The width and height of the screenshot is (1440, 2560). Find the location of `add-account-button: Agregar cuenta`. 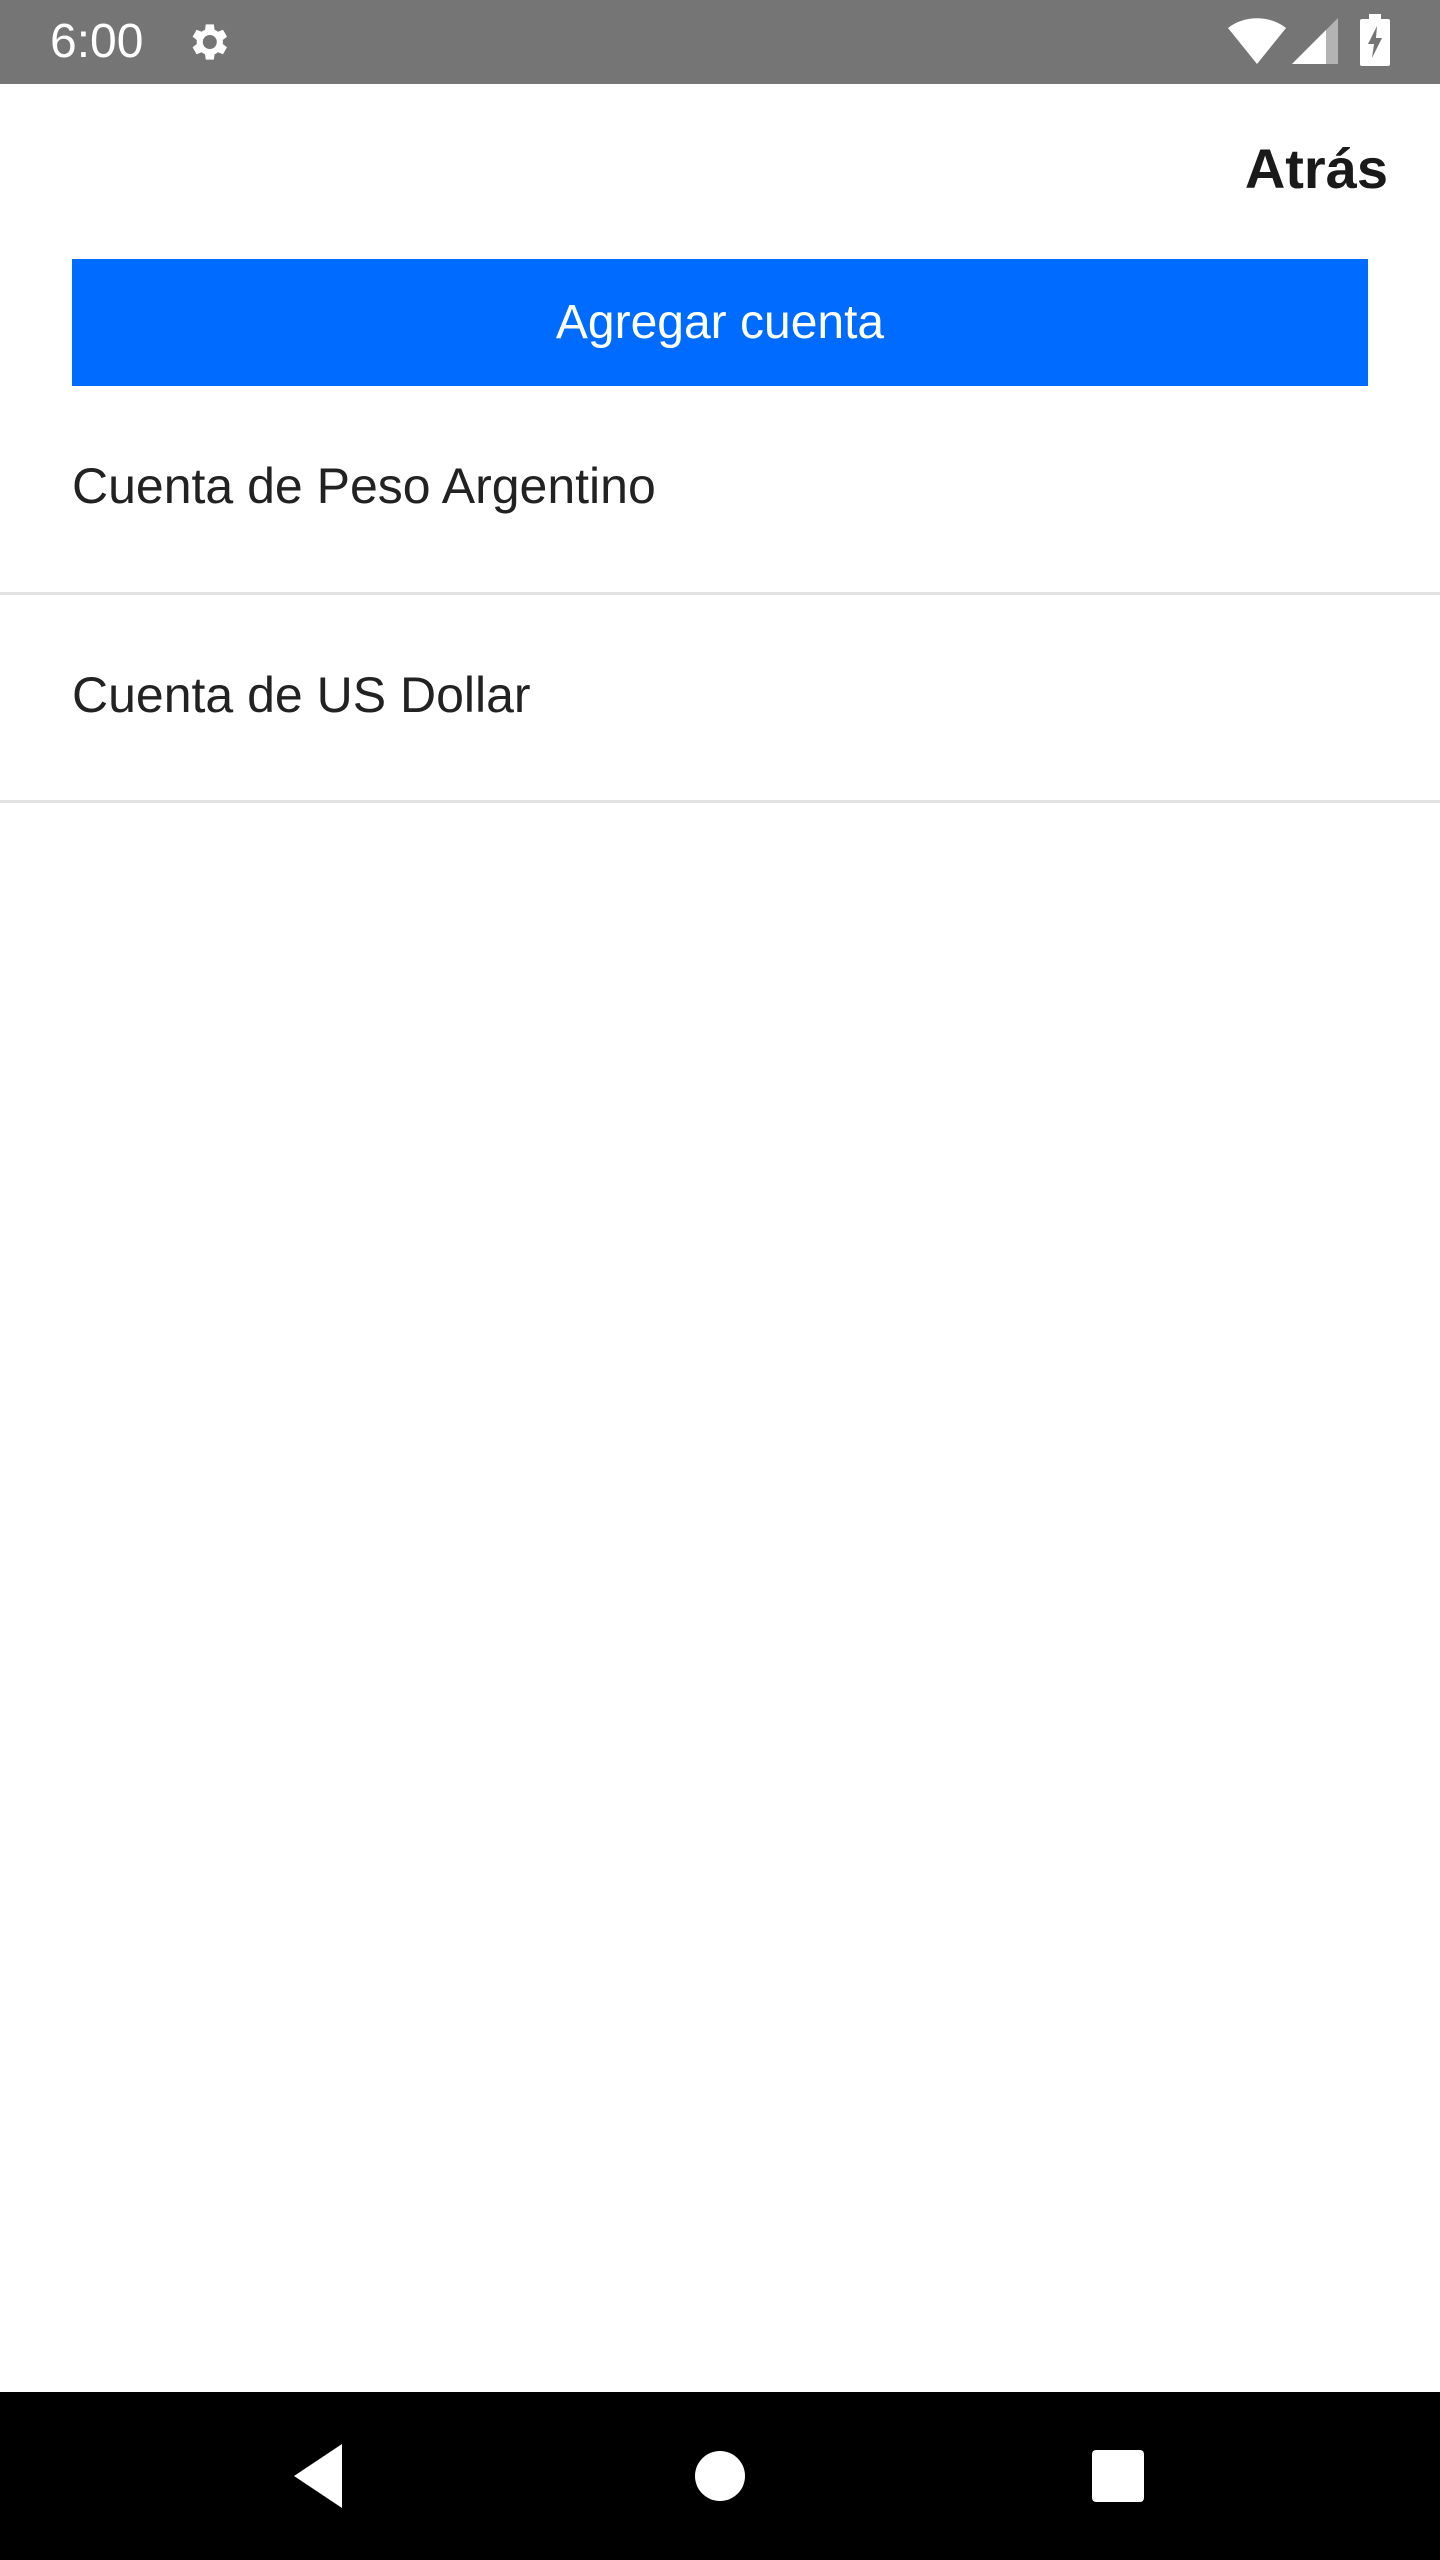

add-account-button: Agregar cuenta is located at coordinates (720, 322).